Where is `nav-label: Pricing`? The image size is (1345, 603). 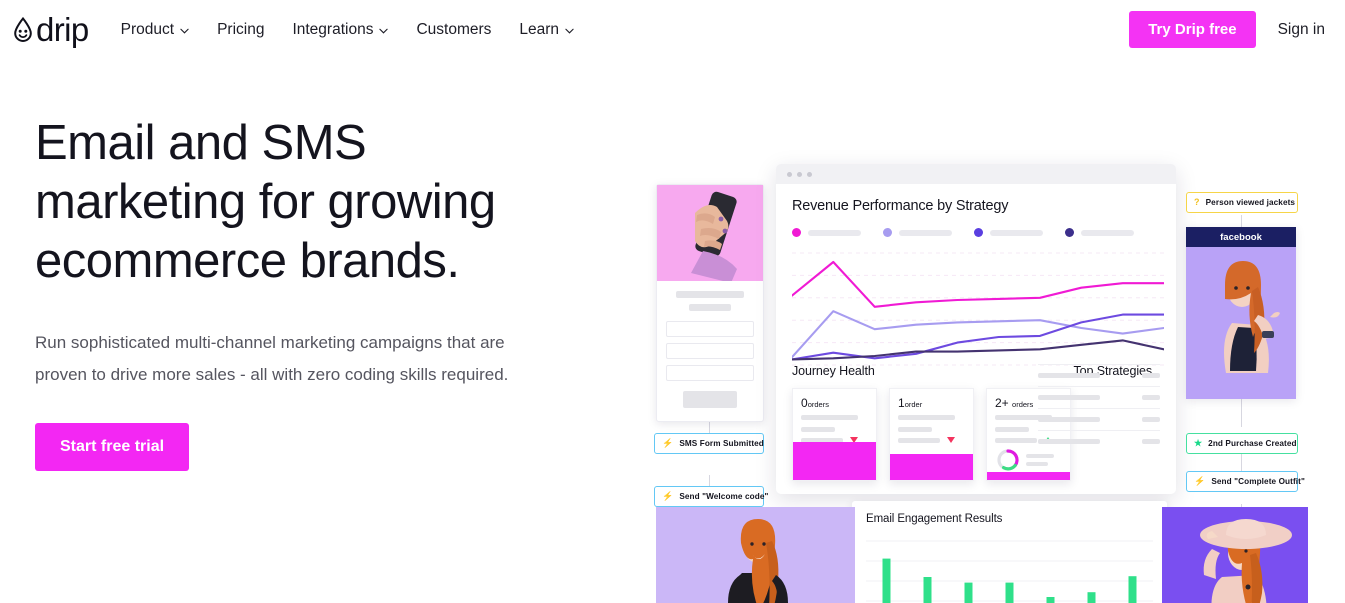
nav-label: Pricing is located at coordinates (241, 29).